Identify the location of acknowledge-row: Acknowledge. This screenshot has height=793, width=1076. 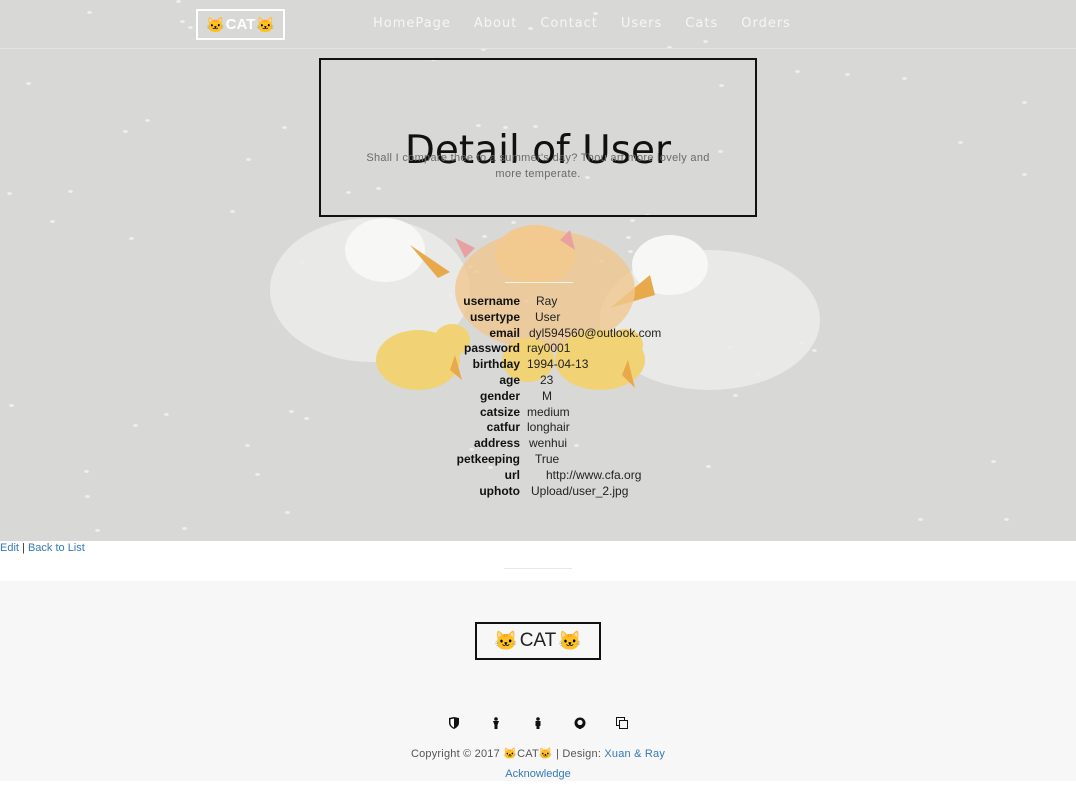
(538, 774).